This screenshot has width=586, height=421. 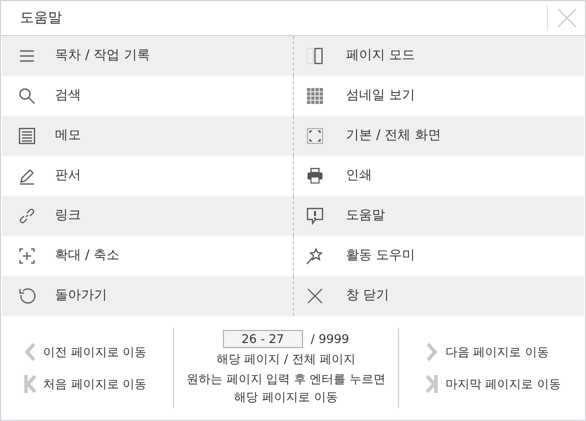 What do you see at coordinates (330, 339) in the screenshot?
I see `page-total: / 9999` at bounding box center [330, 339].